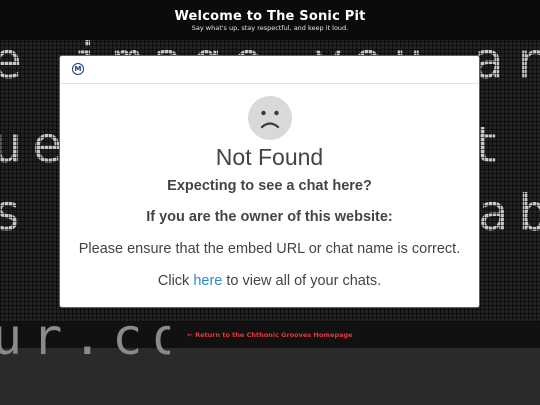 This screenshot has width=540, height=405. Describe the element at coordinates (269, 217) in the screenshot. I see `owner-heading: If you are the owner of this website:` at that location.